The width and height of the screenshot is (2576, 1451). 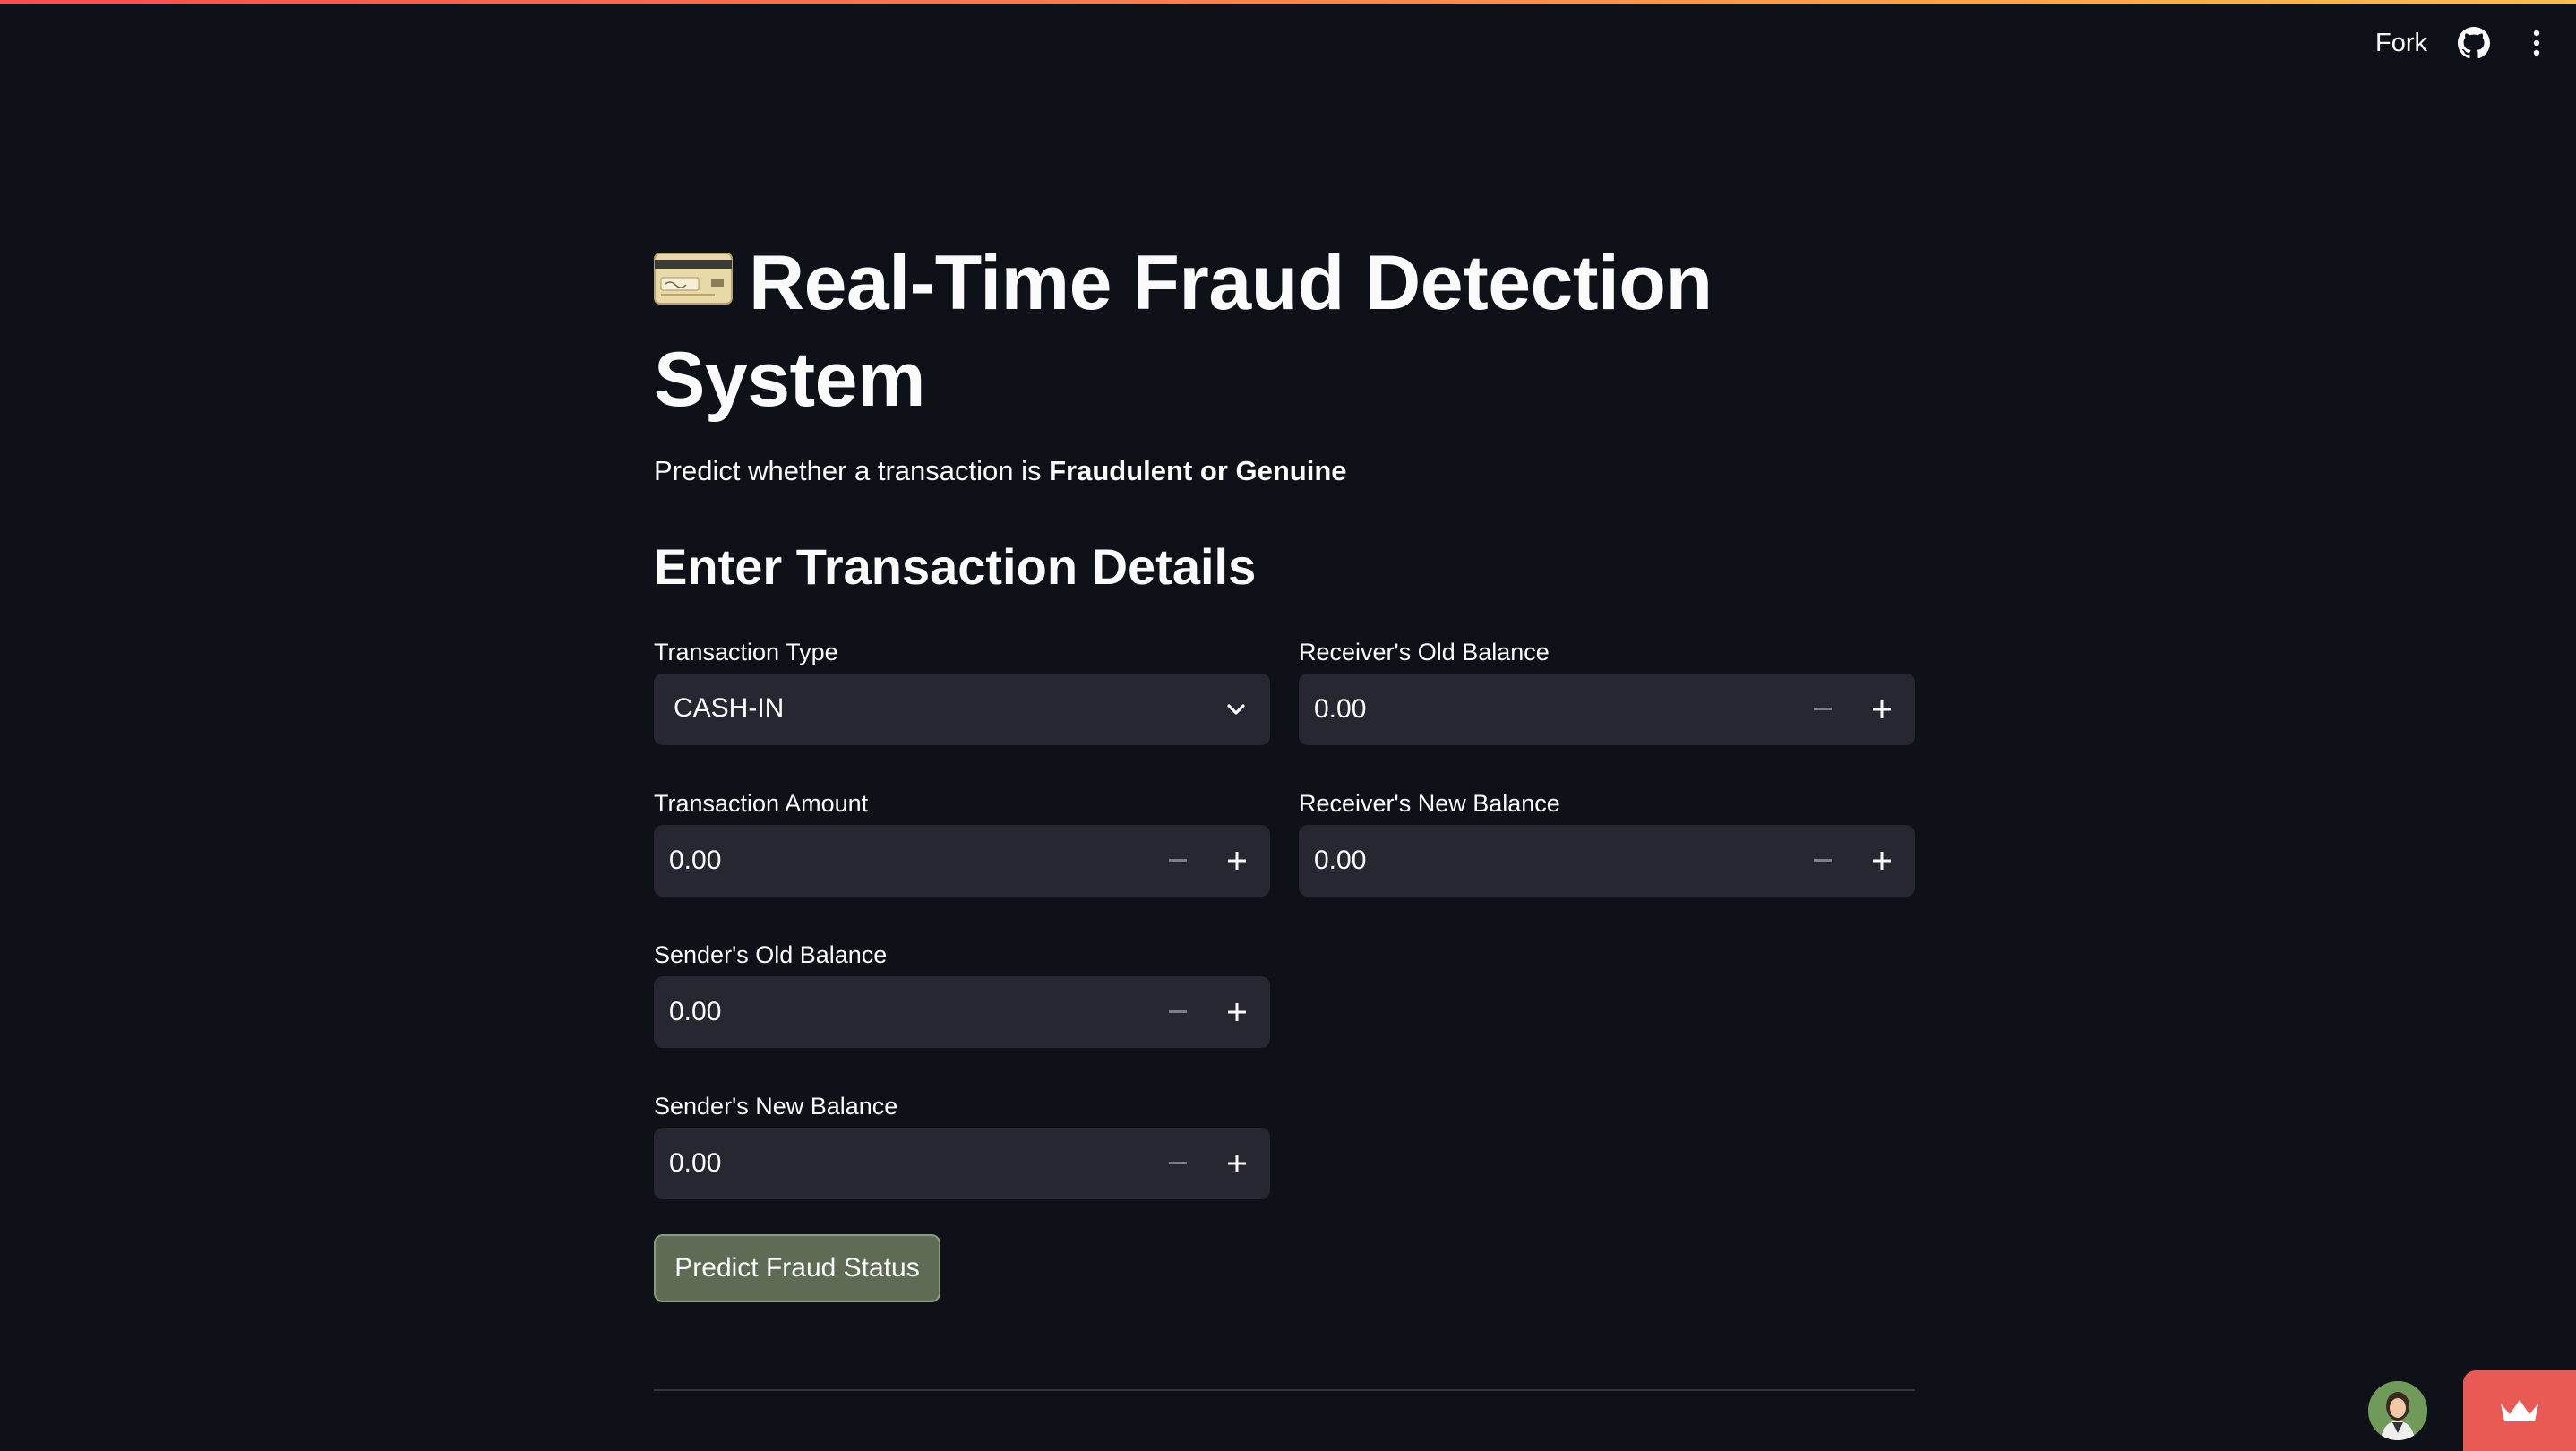 I want to click on receiver-old-balance-label: Receiver's Old Balance, so click(x=1424, y=652).